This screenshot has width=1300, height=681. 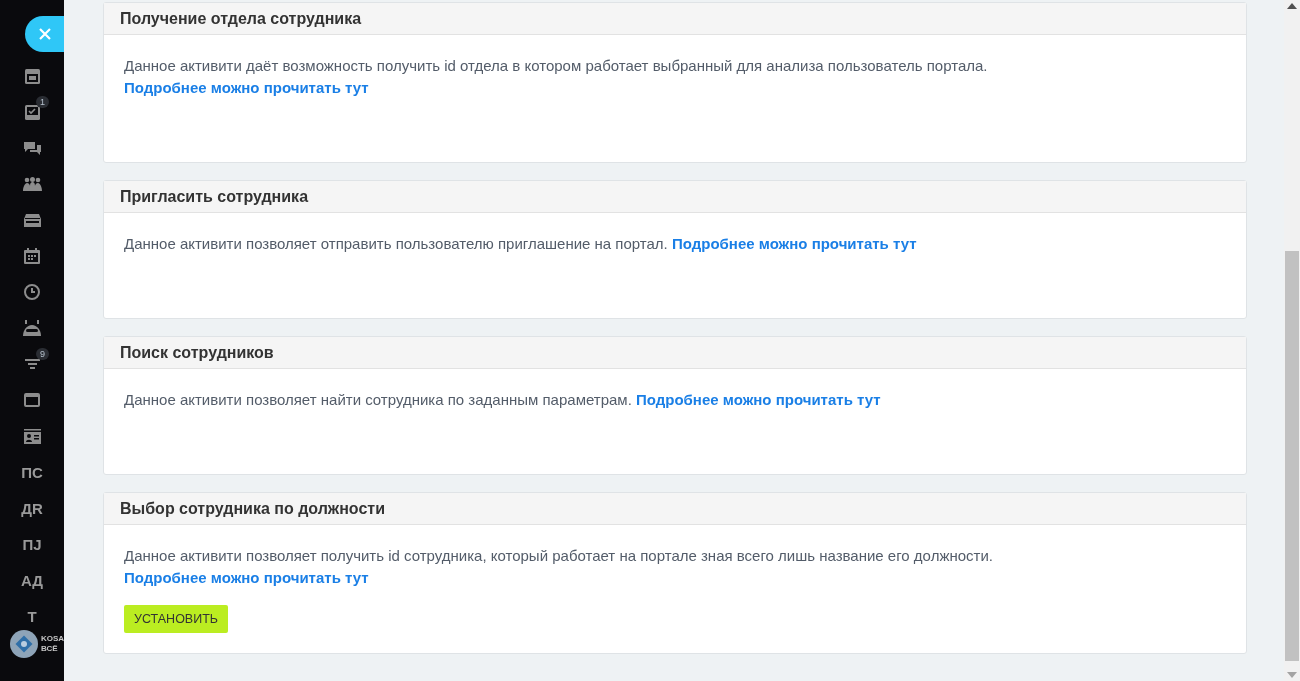 What do you see at coordinates (32, 436) in the screenshot?
I see `contact-card-icon` at bounding box center [32, 436].